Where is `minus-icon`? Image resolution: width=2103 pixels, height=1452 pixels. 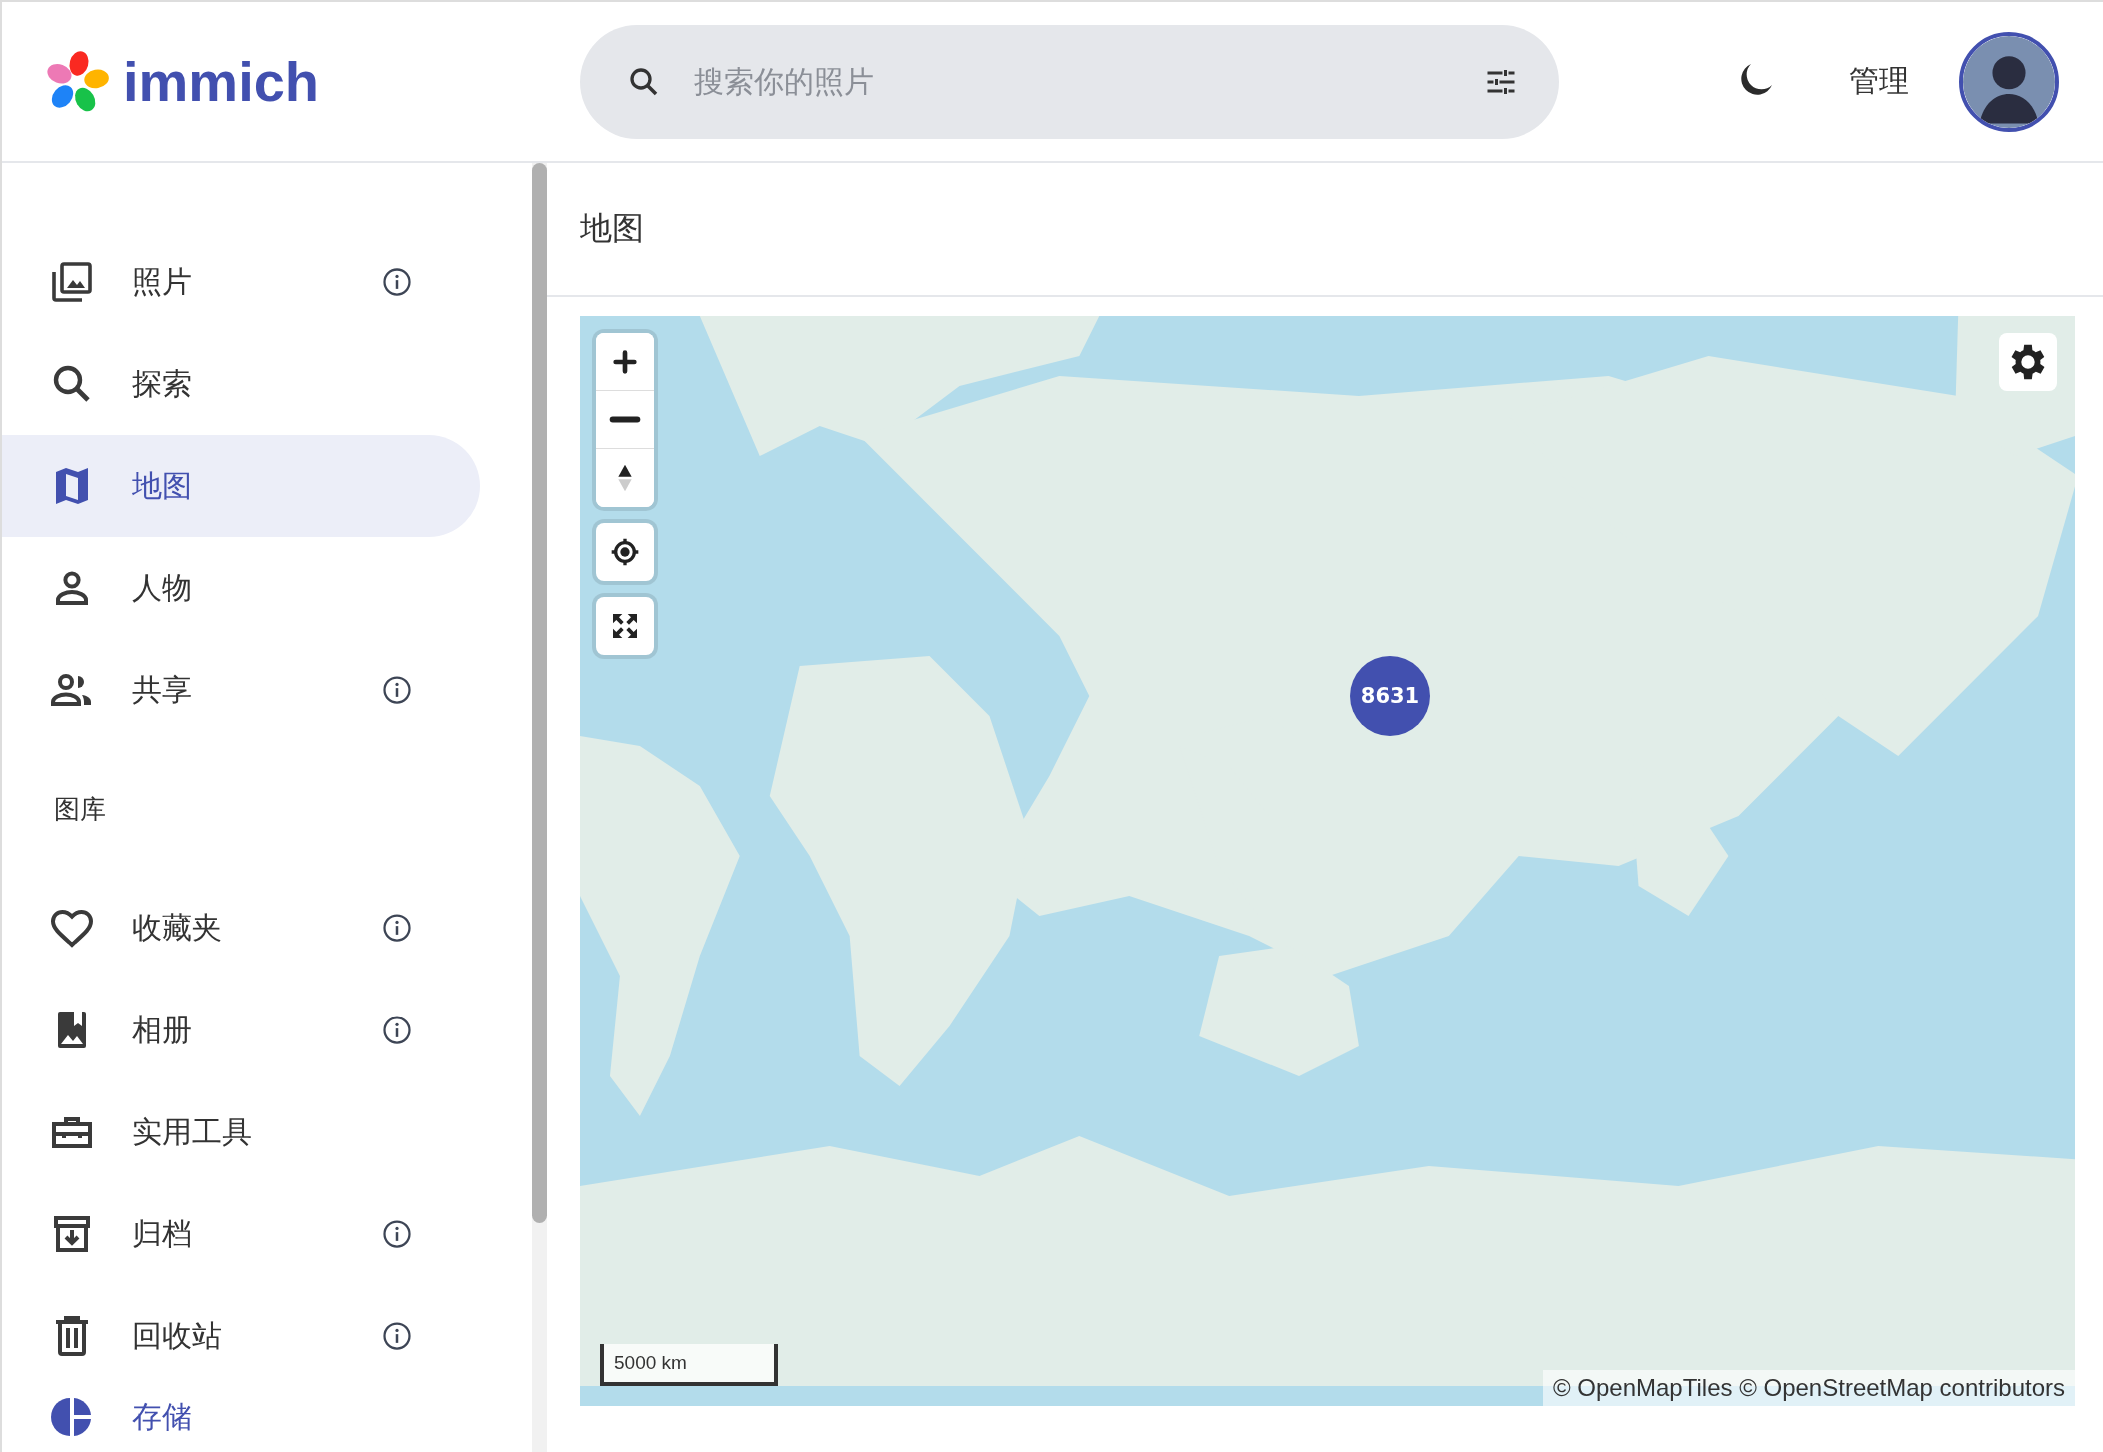 minus-icon is located at coordinates (625, 419).